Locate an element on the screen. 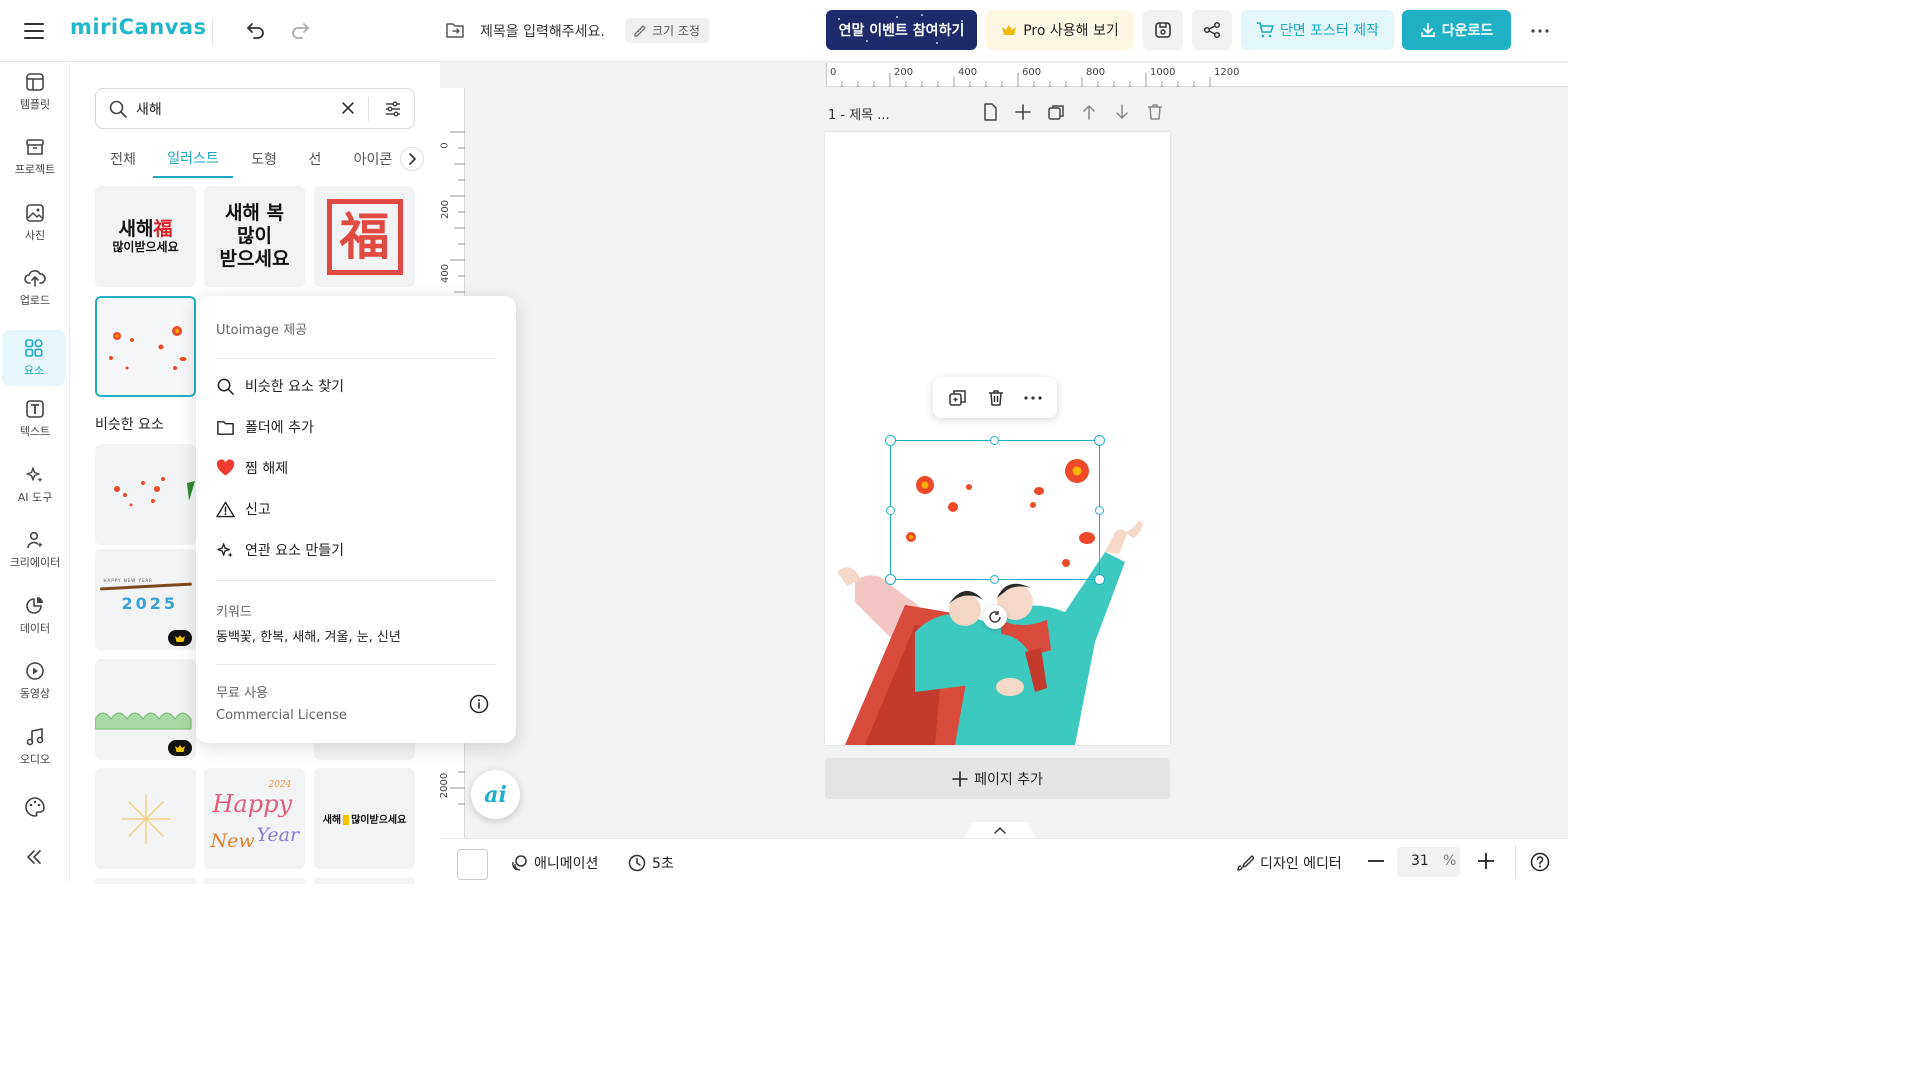 The width and height of the screenshot is (1912, 1076). illustration-thumb: 2024 Happy New Year is located at coordinates (254, 818).